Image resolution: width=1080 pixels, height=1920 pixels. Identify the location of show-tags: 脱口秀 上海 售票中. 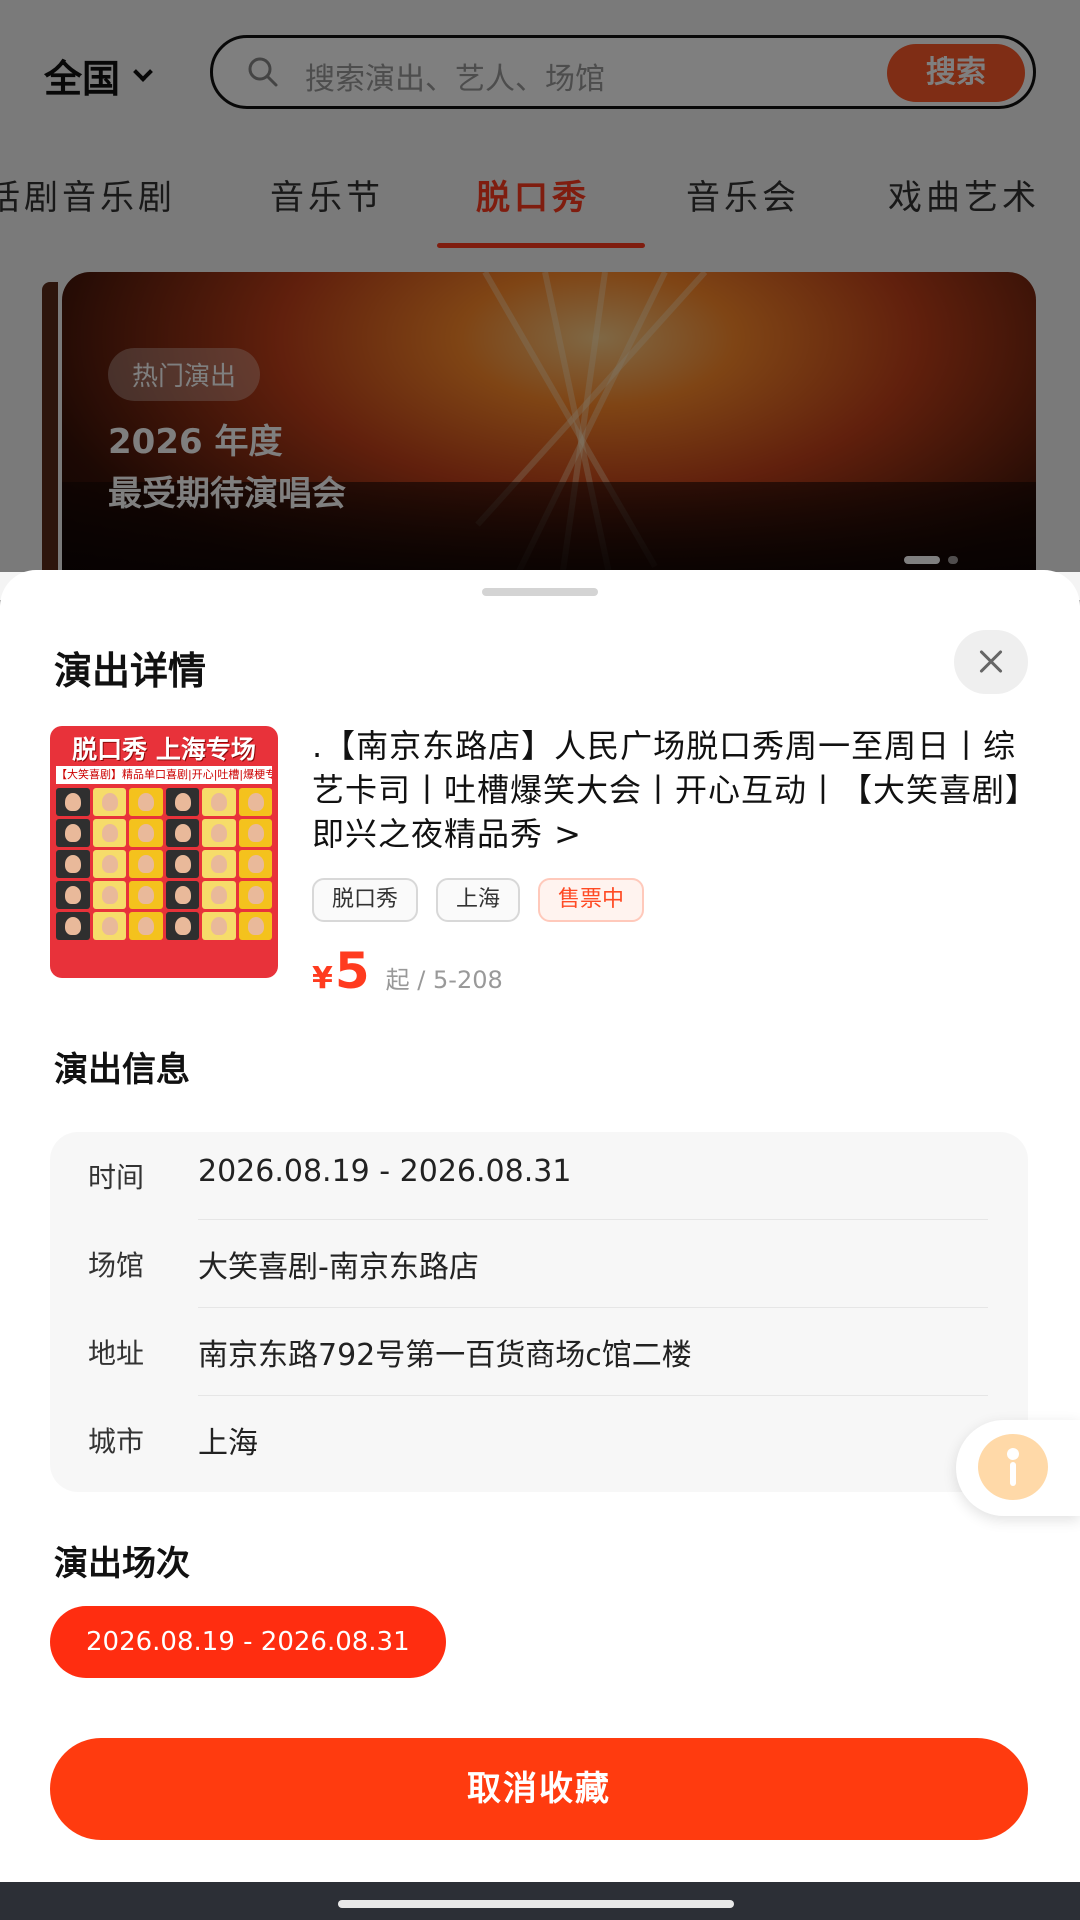
(478, 900).